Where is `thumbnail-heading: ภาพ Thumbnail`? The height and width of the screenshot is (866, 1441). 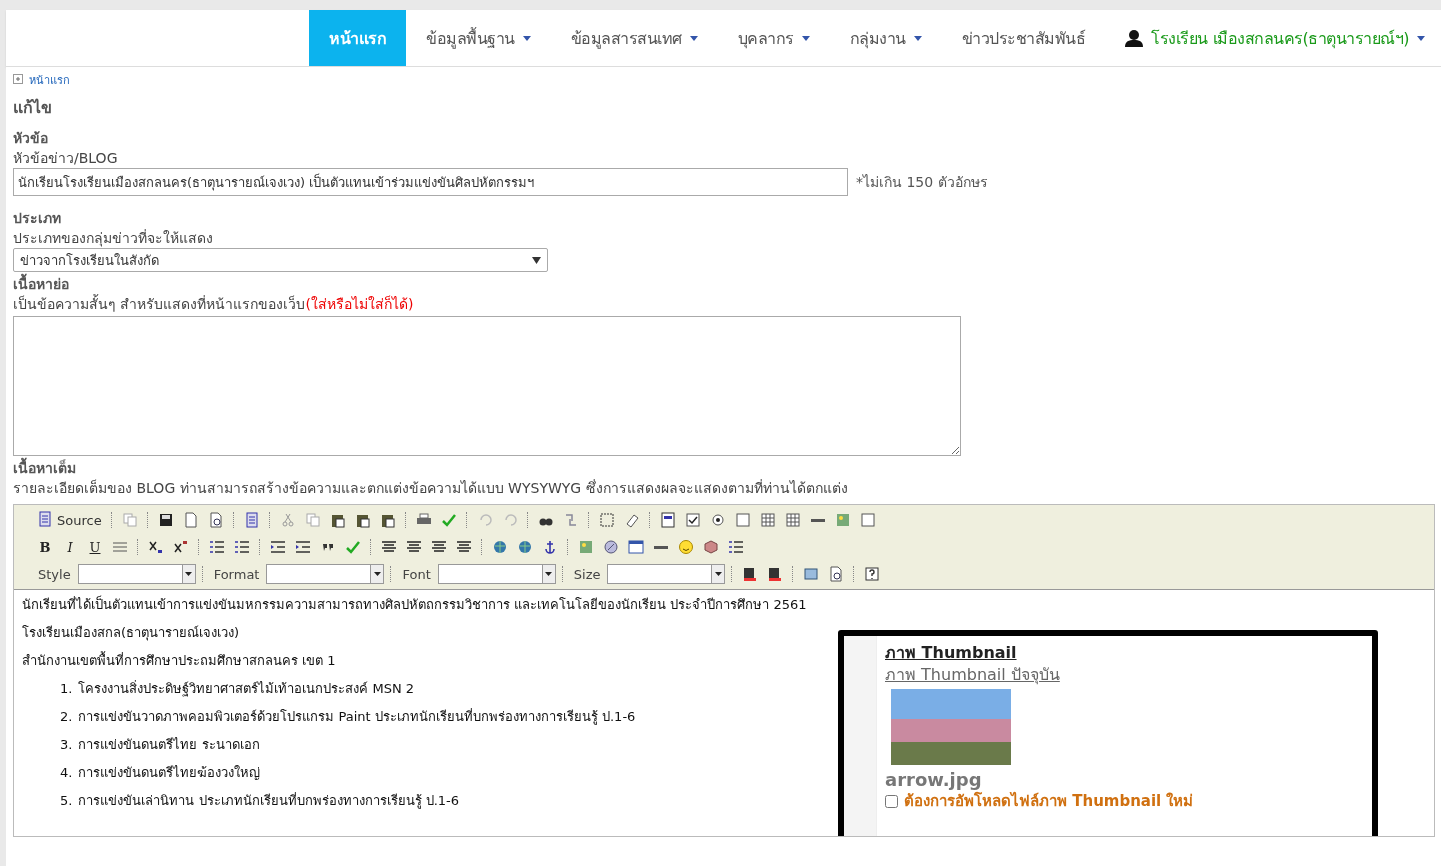 thumbnail-heading: ภาพ Thumbnail is located at coordinates (951, 652).